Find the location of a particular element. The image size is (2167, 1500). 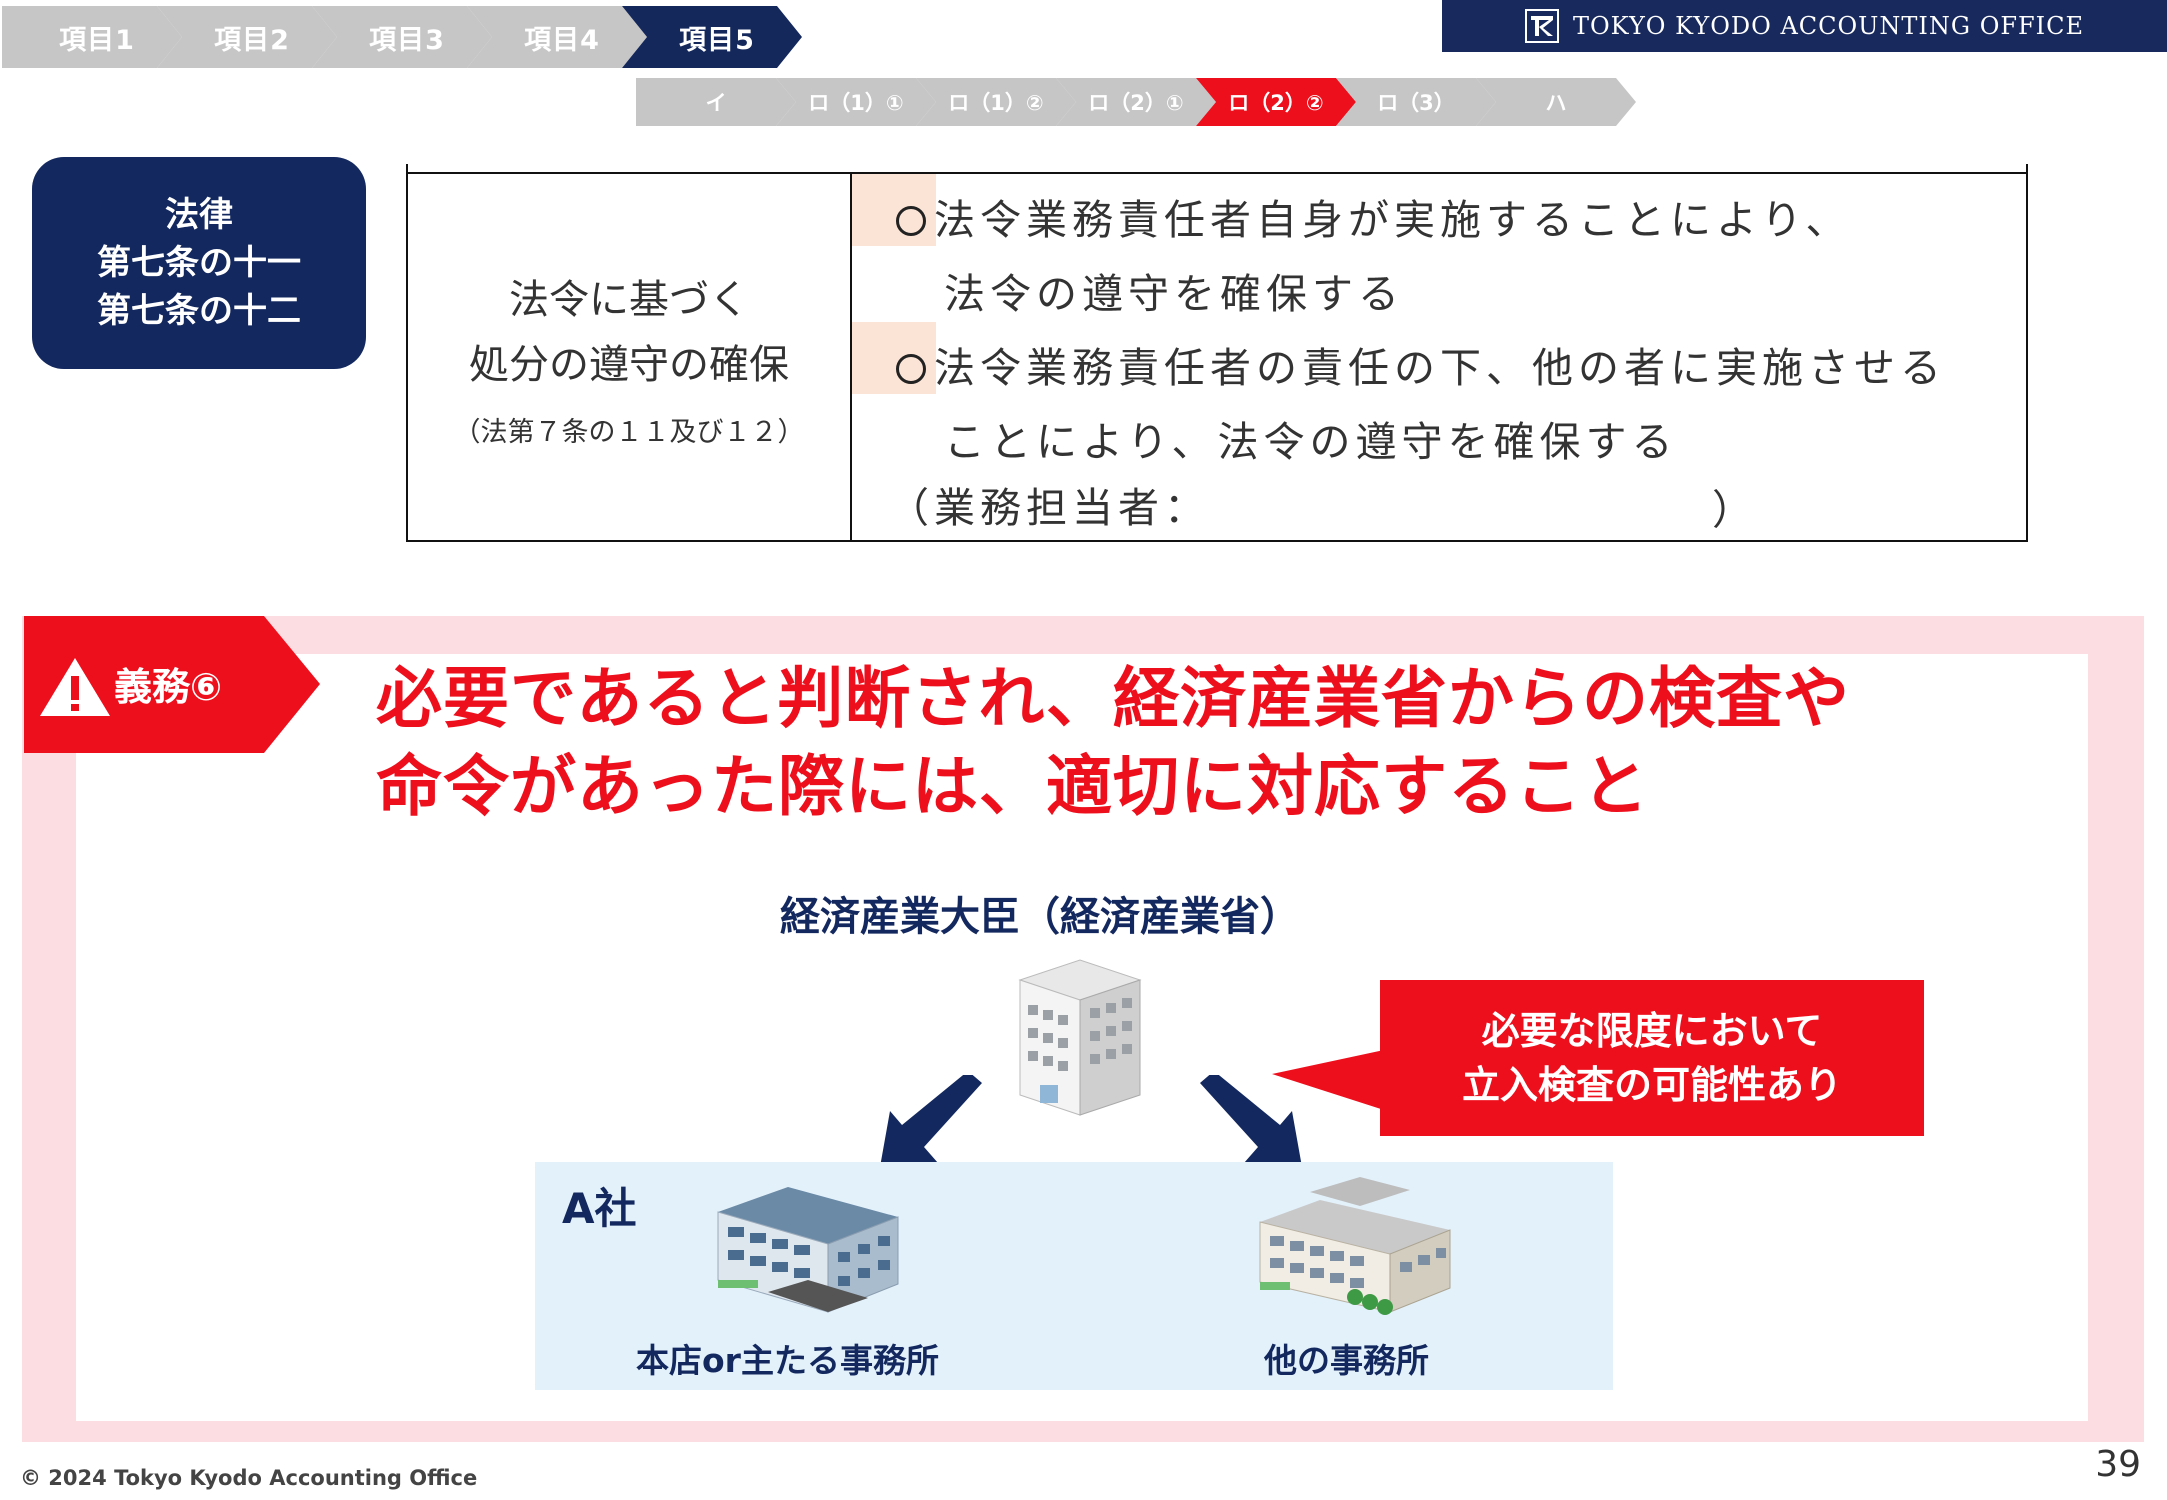

duty-tag: 義務⑥ is located at coordinates (172, 684).